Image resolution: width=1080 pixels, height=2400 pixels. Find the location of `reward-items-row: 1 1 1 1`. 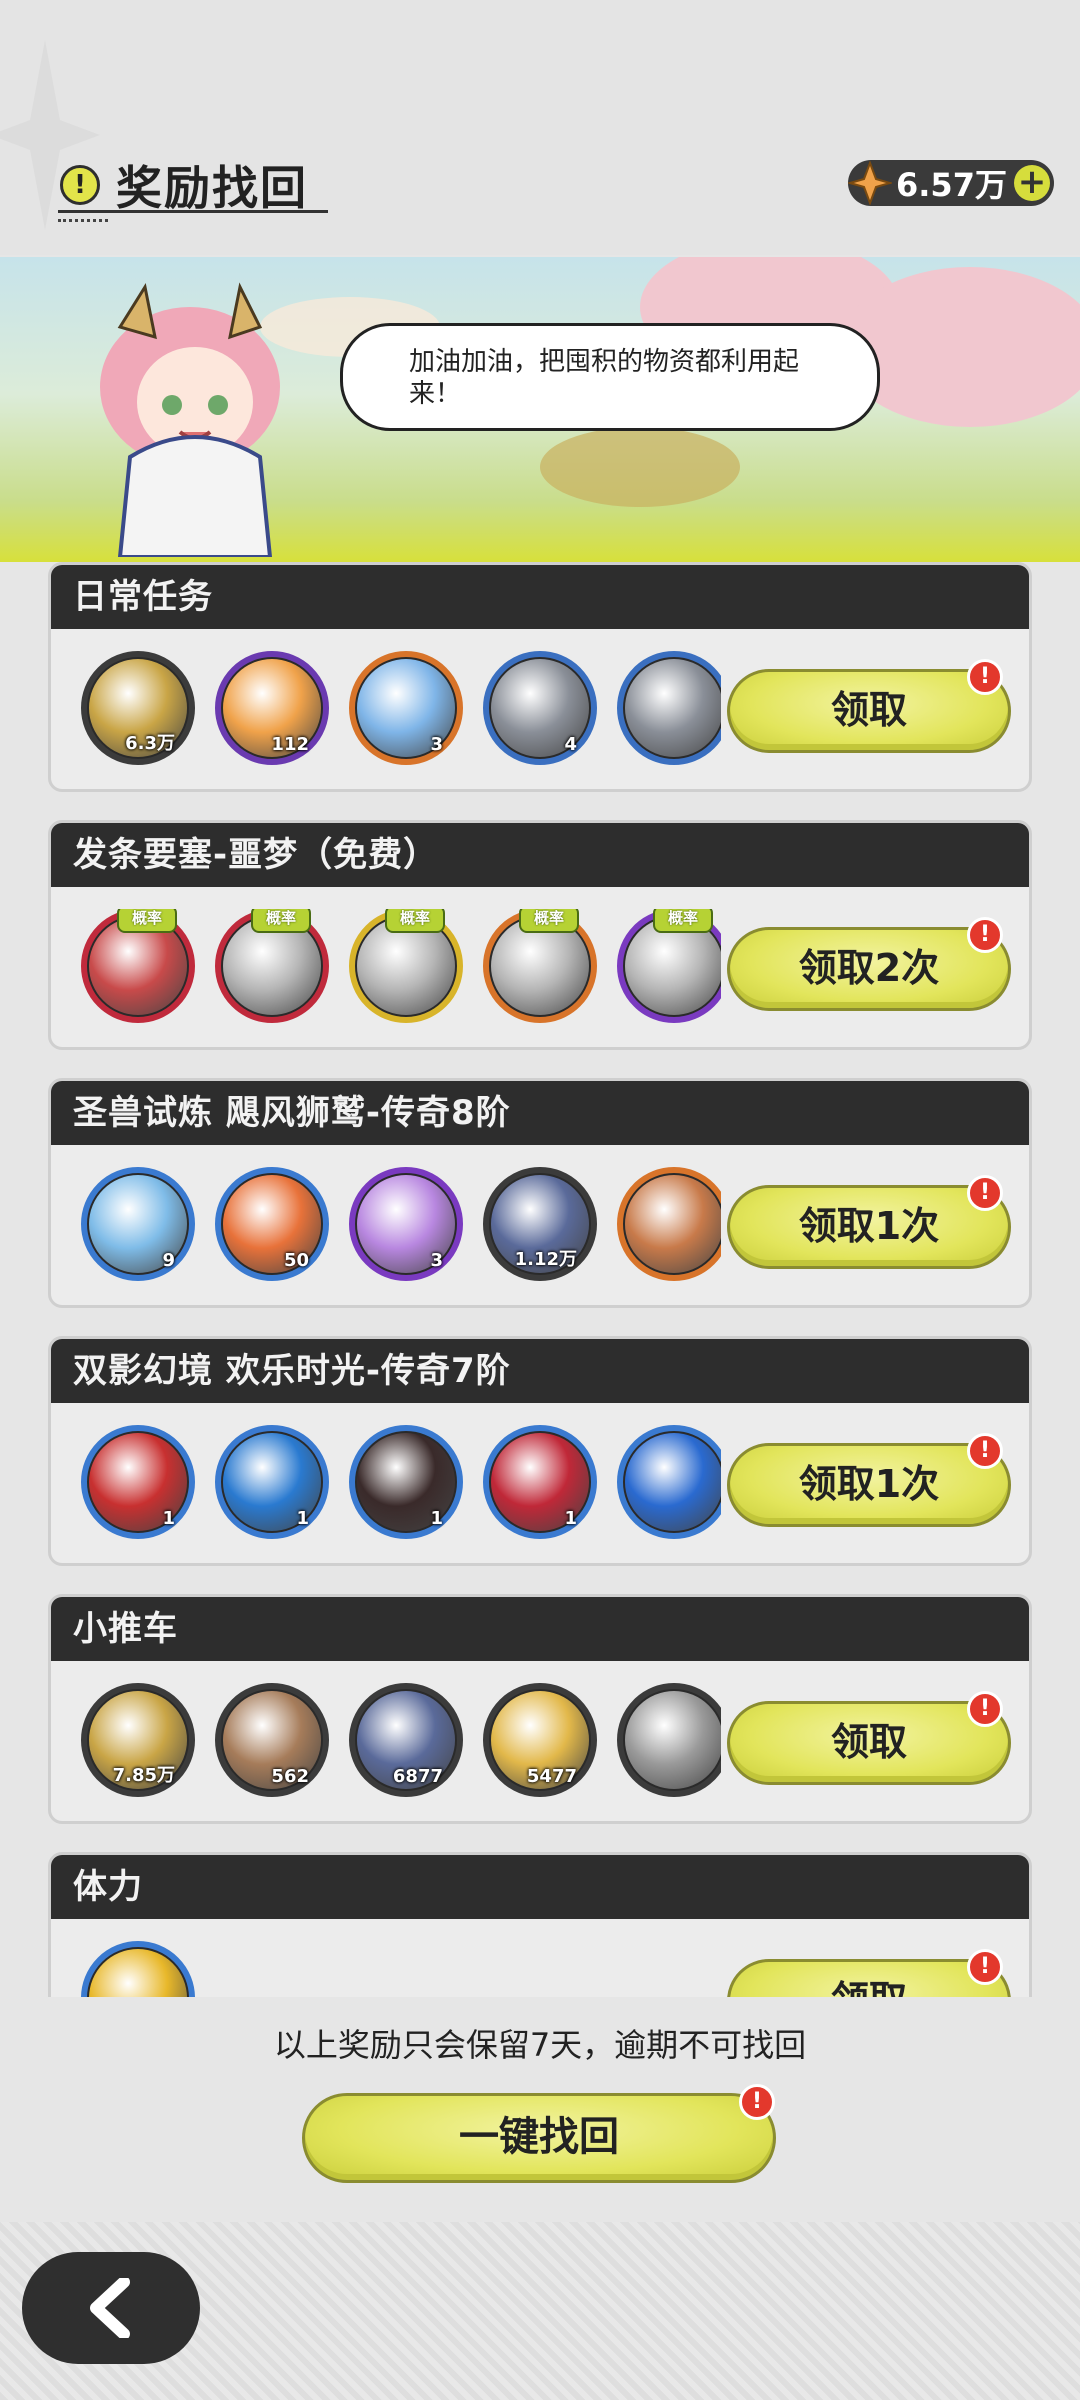

reward-items-row: 1 1 1 1 is located at coordinates (401, 1485).